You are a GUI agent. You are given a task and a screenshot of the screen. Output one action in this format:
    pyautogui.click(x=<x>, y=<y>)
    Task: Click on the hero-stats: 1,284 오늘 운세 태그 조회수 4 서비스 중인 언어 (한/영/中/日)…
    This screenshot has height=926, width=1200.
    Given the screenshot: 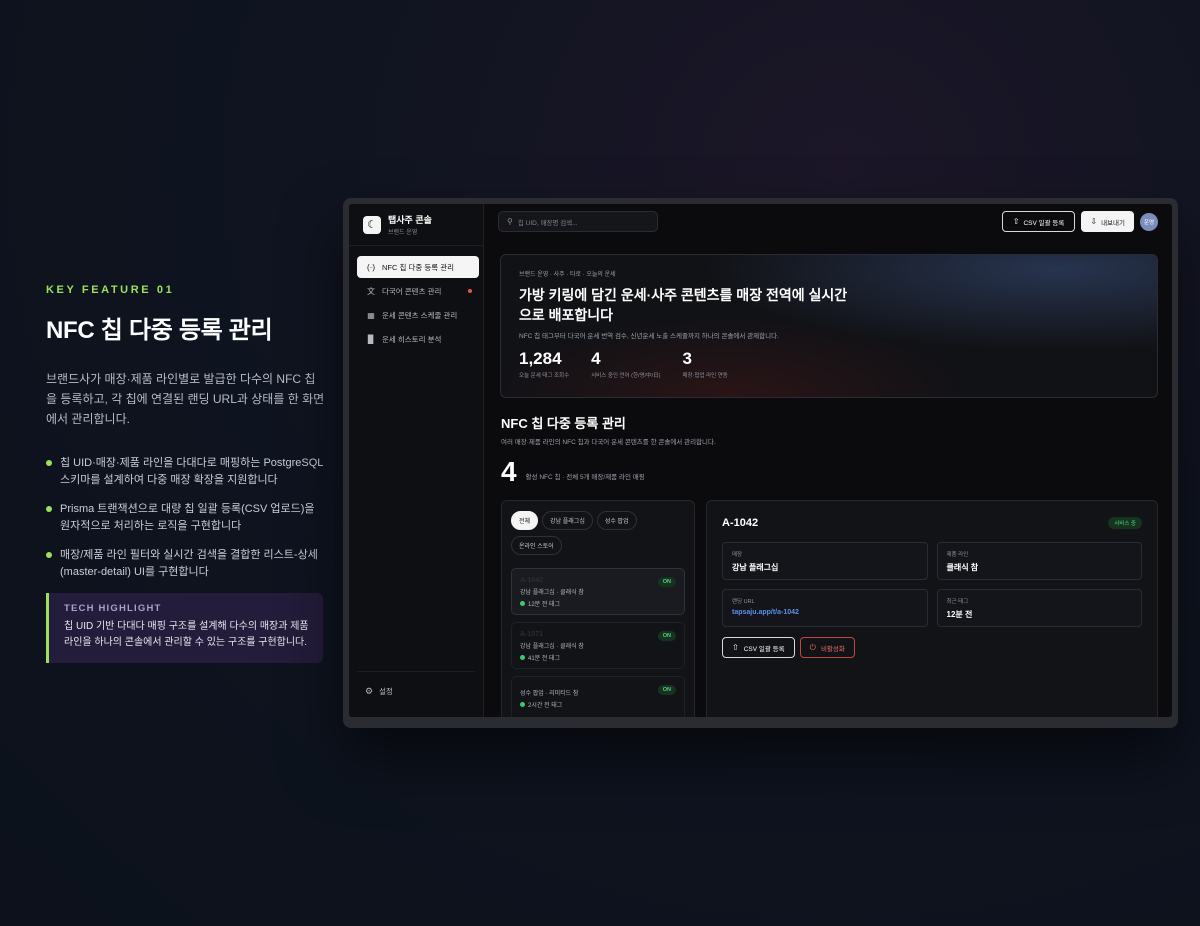 What is the action you would take?
    pyautogui.click(x=829, y=364)
    